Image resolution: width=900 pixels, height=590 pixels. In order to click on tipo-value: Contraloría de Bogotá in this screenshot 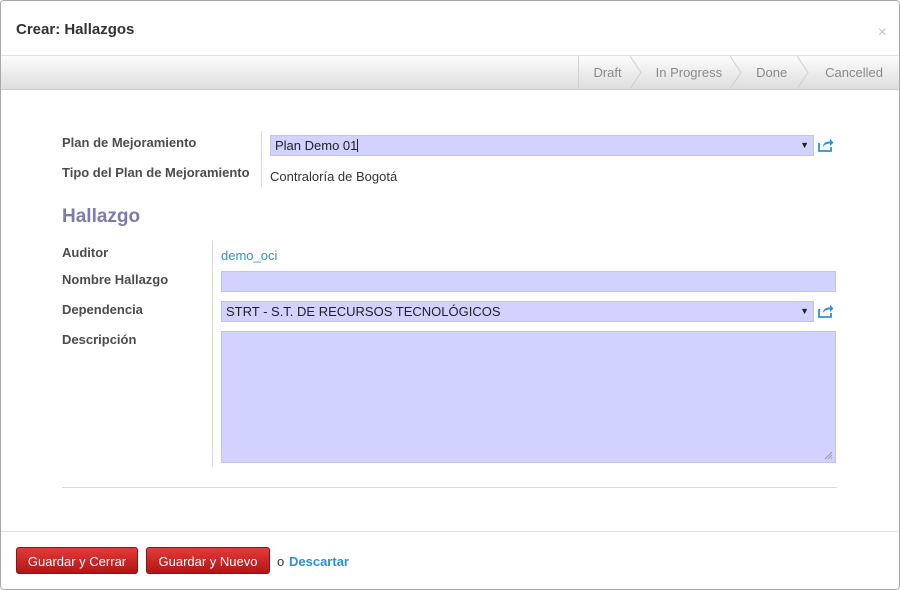, I will do `click(334, 176)`.